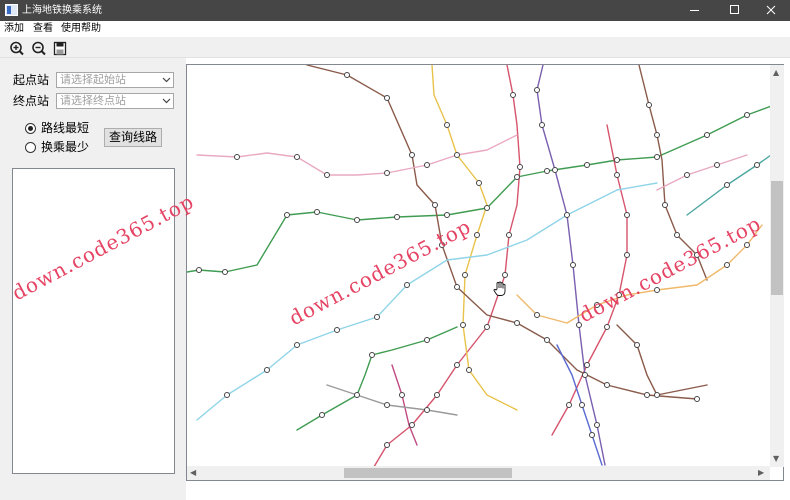 This screenshot has height=500, width=790. I want to click on scroll-down-icon: ▼, so click(776, 459).